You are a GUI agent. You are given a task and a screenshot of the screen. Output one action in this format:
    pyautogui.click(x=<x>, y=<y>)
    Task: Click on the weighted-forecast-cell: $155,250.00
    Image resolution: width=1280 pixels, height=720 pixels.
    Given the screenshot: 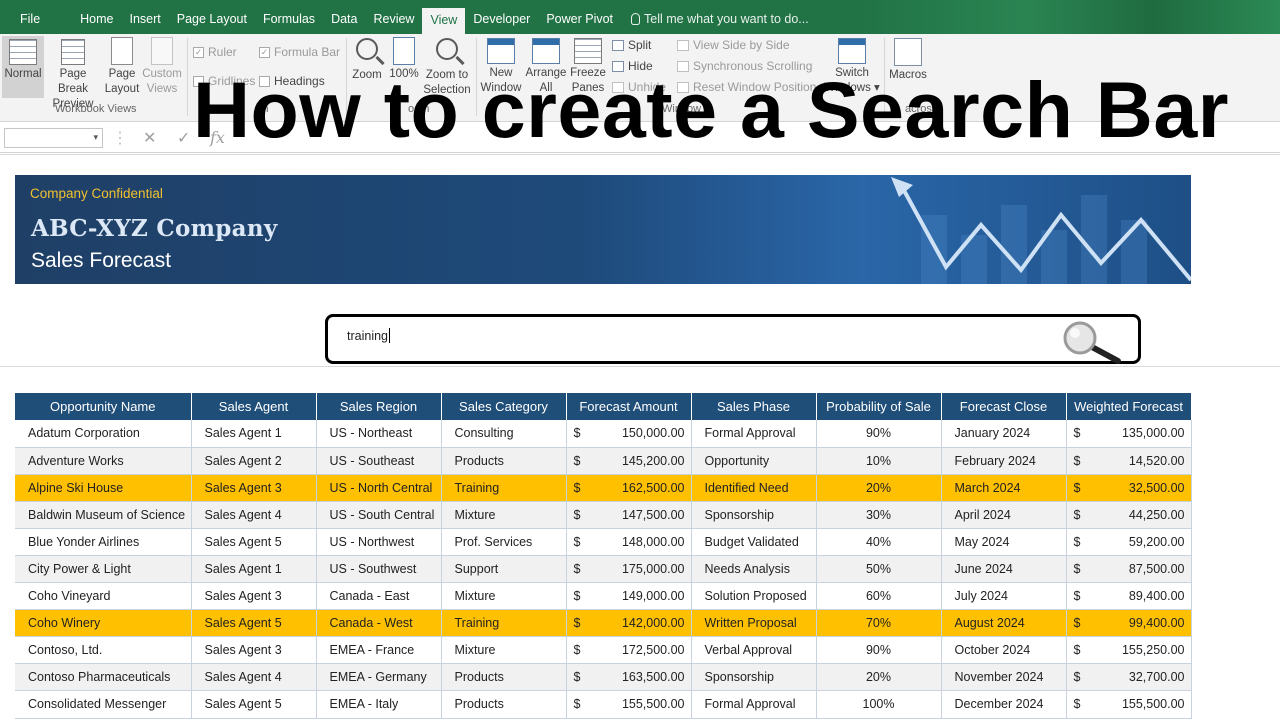 What is the action you would take?
    pyautogui.click(x=1129, y=650)
    